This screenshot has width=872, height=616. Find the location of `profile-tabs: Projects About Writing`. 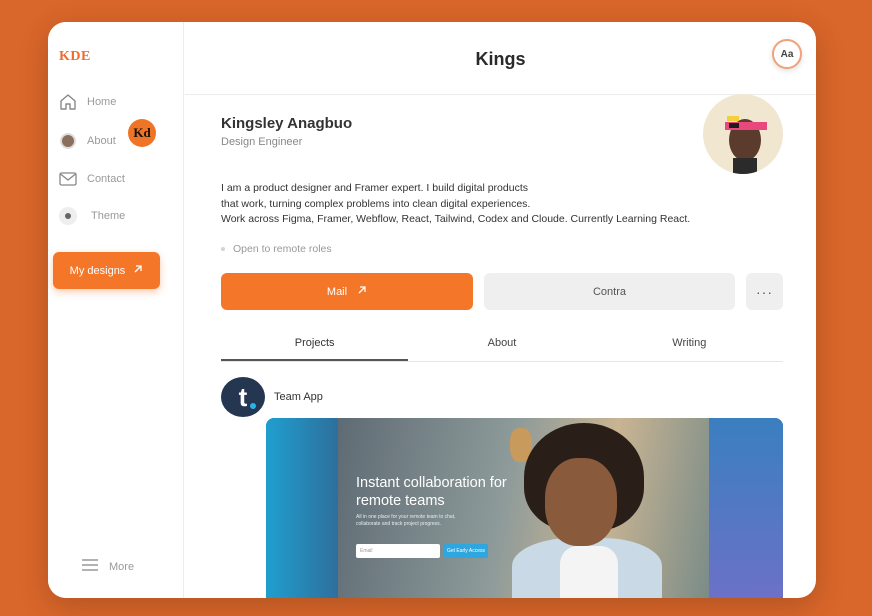

profile-tabs: Projects About Writing is located at coordinates (502, 348).